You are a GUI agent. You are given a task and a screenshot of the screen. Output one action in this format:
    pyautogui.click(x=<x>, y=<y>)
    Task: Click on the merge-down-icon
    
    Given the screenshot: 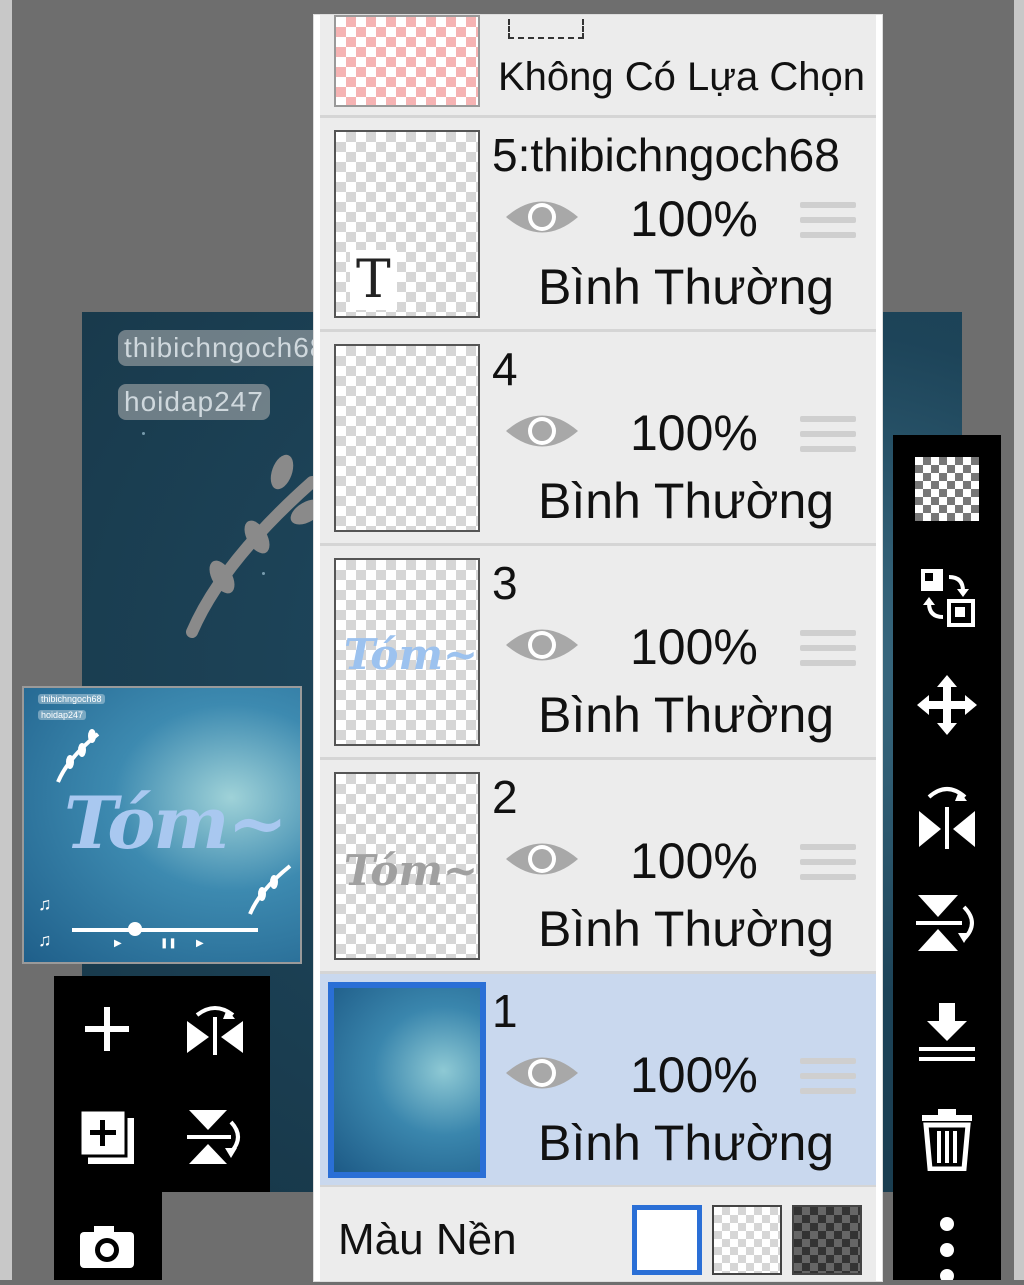 What is the action you would take?
    pyautogui.click(x=947, y=1031)
    